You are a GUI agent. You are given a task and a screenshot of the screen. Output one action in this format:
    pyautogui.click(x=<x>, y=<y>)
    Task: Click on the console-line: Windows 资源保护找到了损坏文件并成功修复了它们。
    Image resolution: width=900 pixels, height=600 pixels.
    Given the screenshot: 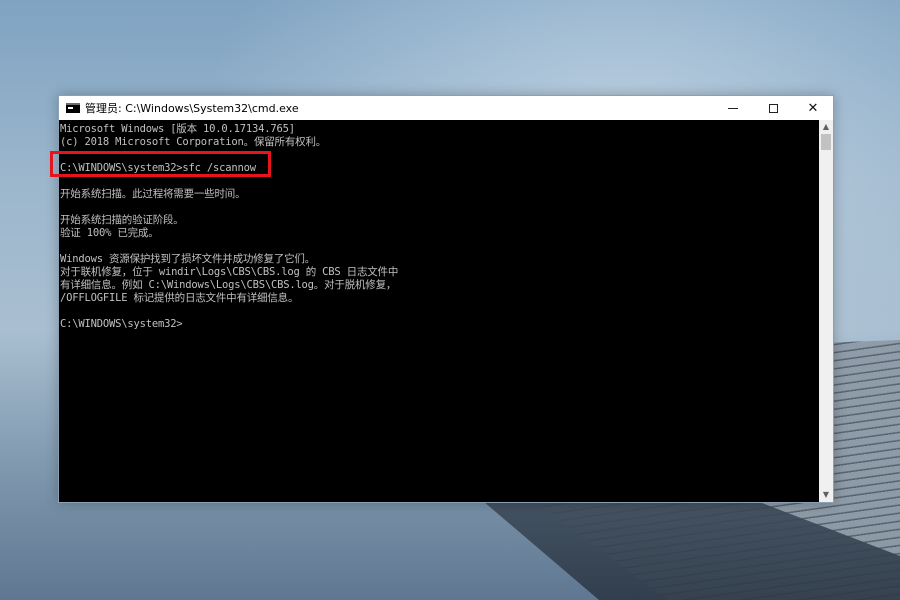 What is the action you would take?
    pyautogui.click(x=187, y=259)
    